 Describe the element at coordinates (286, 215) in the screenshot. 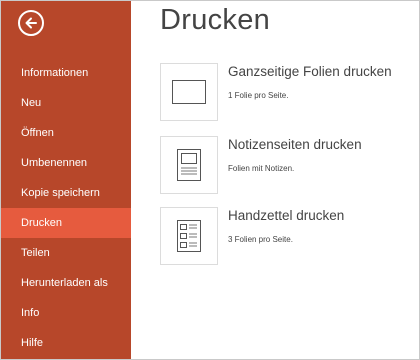

I see `option-title: Handzettel drucken` at that location.